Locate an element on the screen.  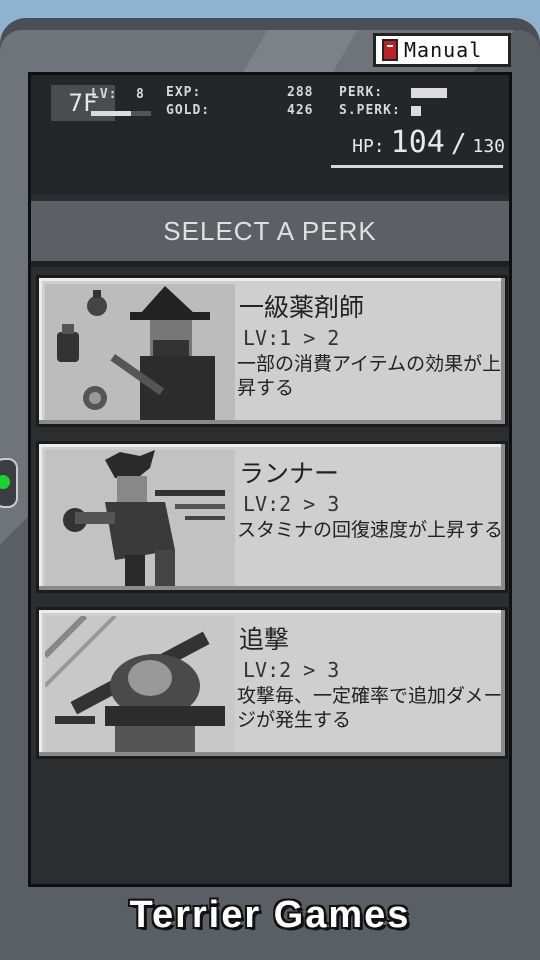
power-led is located at coordinates (9, 483).